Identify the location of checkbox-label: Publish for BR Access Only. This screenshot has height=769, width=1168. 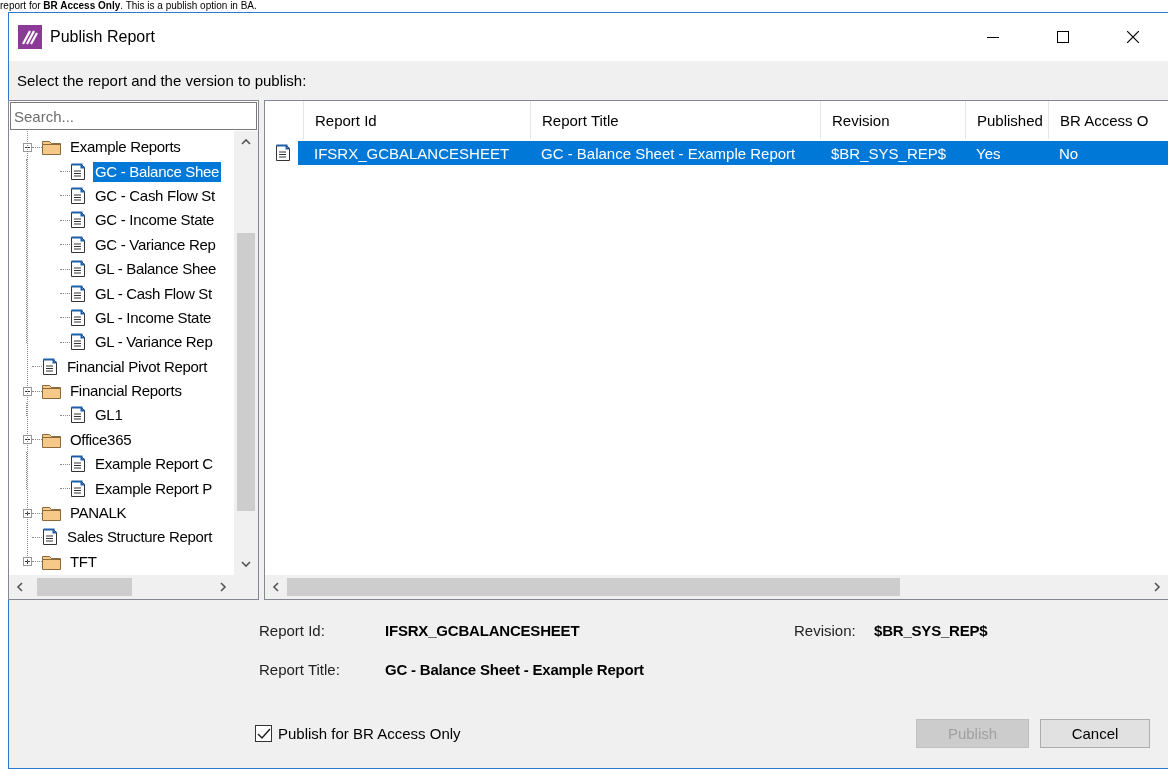
(369, 733).